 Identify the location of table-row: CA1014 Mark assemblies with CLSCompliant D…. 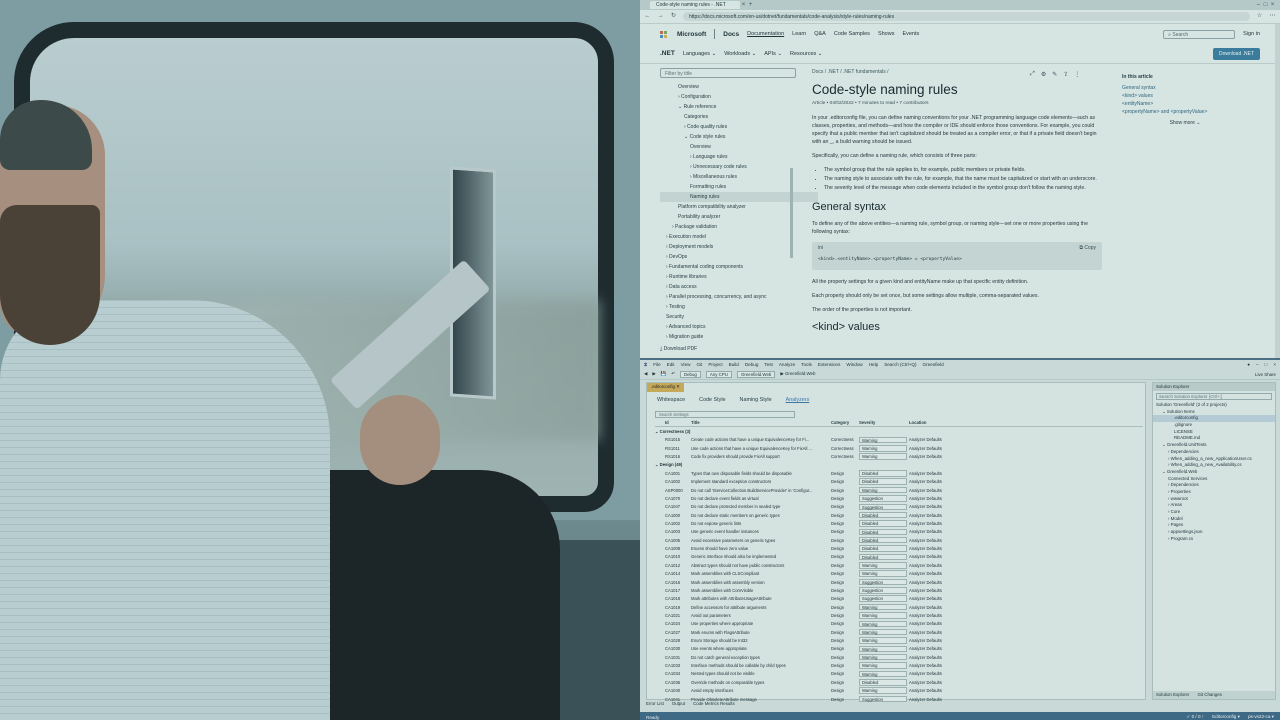
(899, 573).